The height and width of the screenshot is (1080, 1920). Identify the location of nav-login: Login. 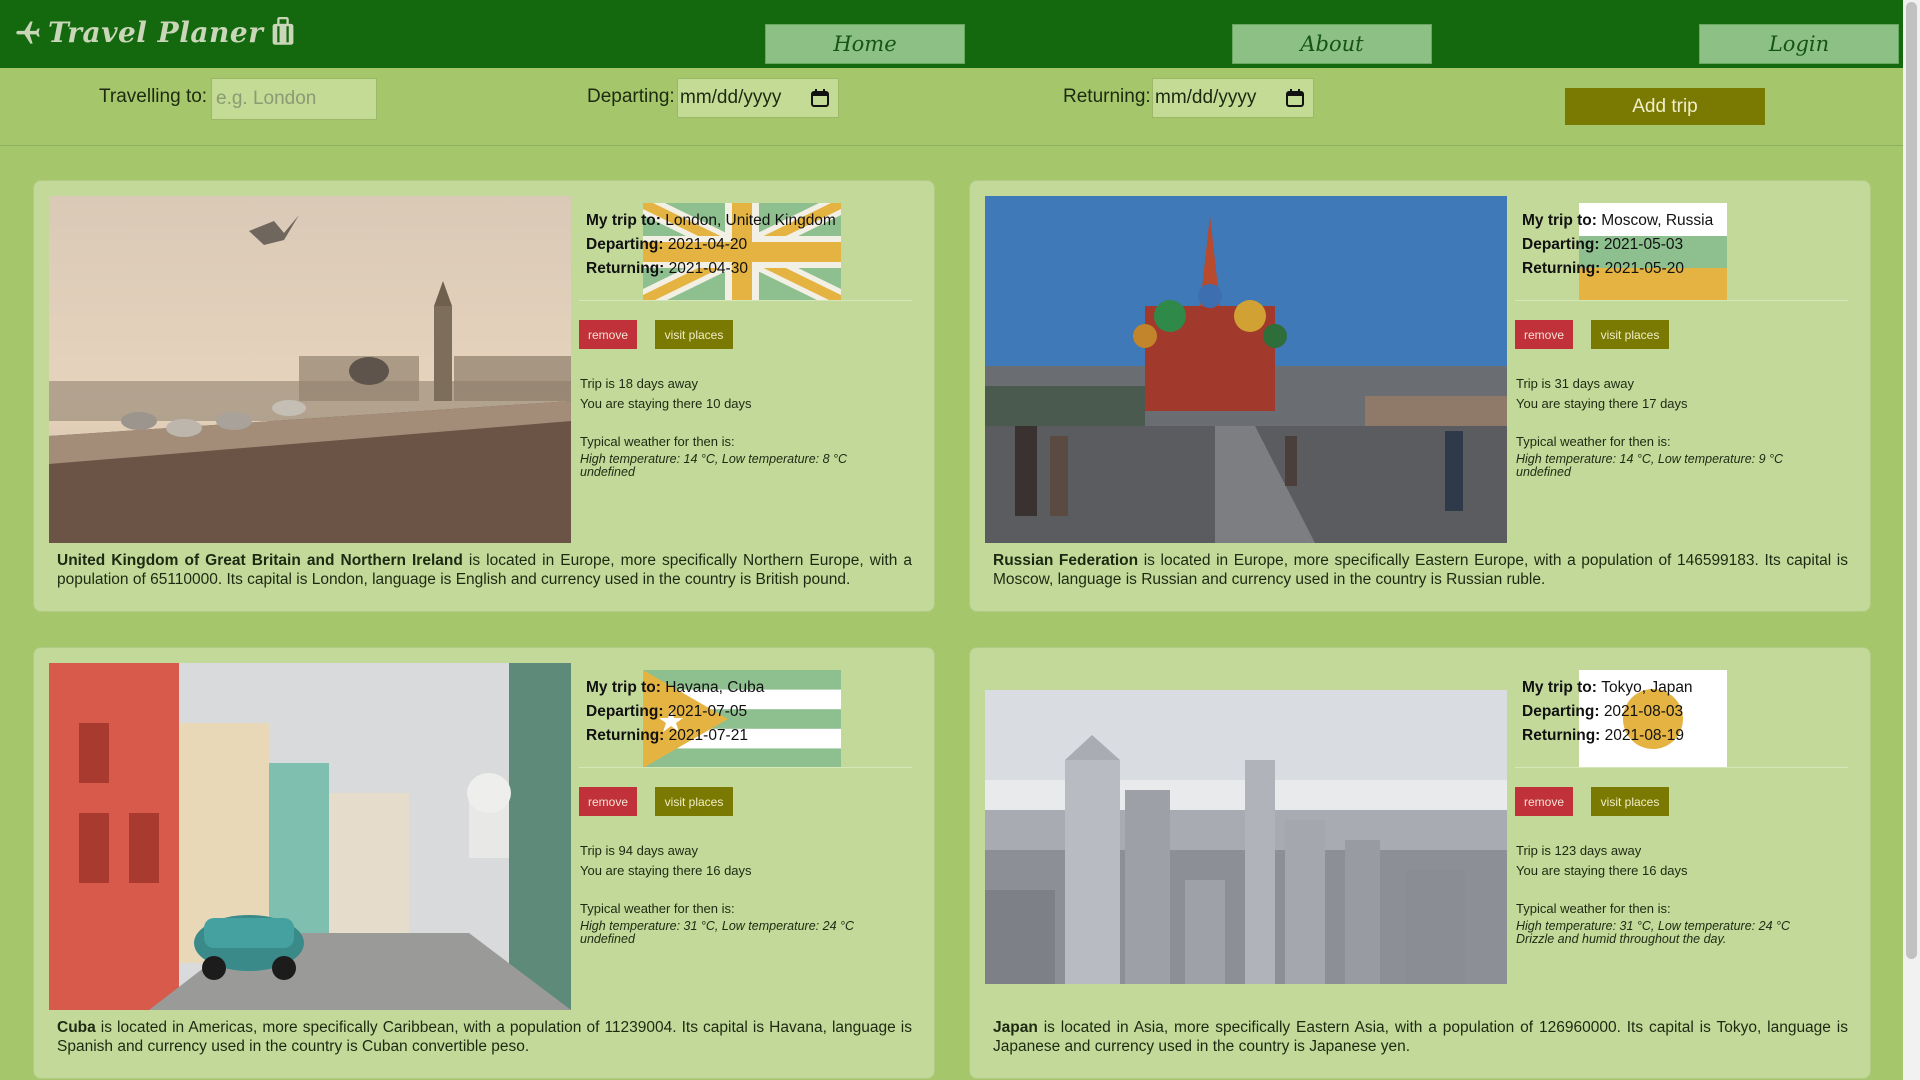
(1799, 44).